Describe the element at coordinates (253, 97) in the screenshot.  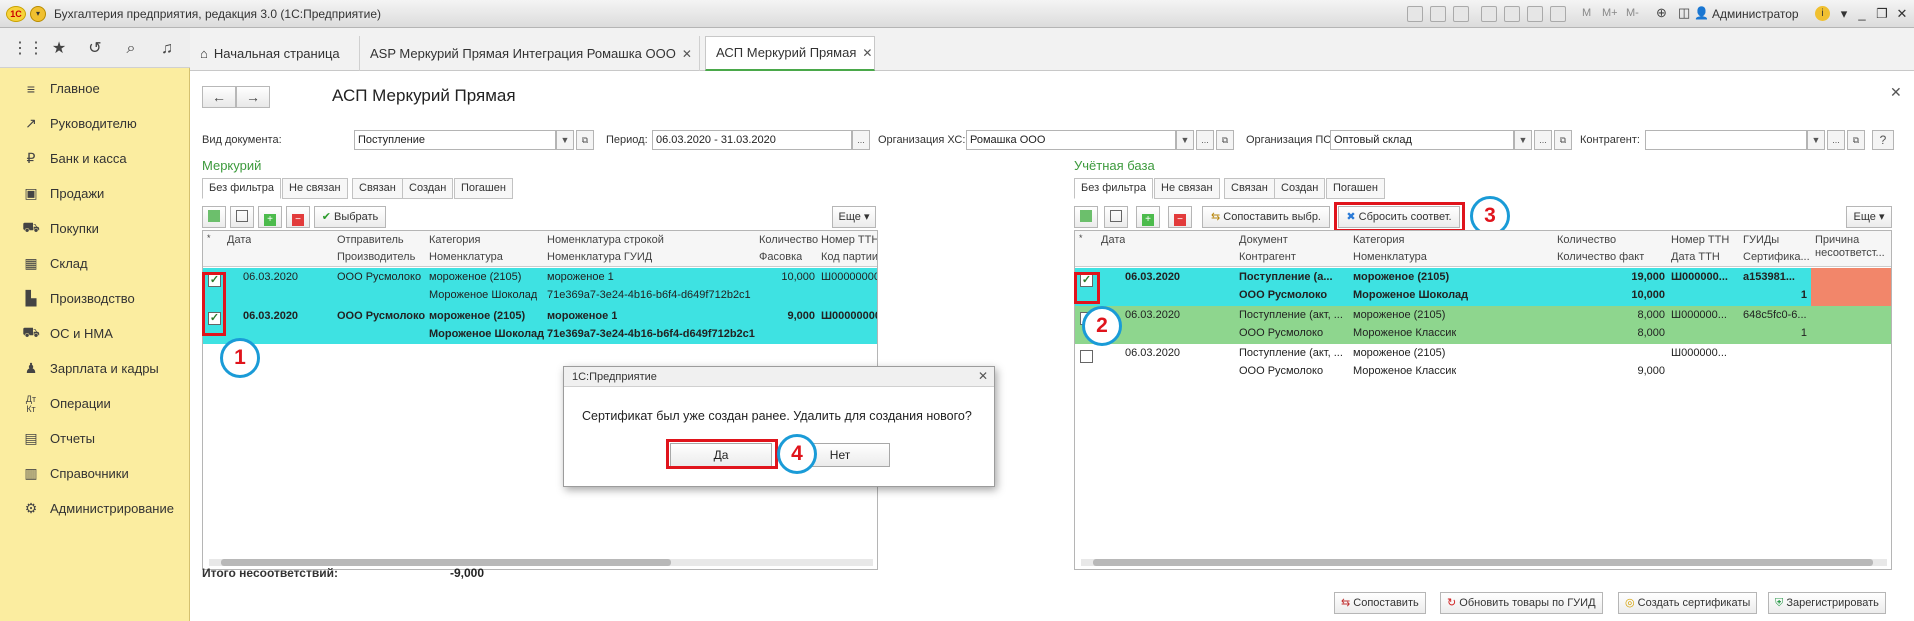
I see `forward-button: →` at that location.